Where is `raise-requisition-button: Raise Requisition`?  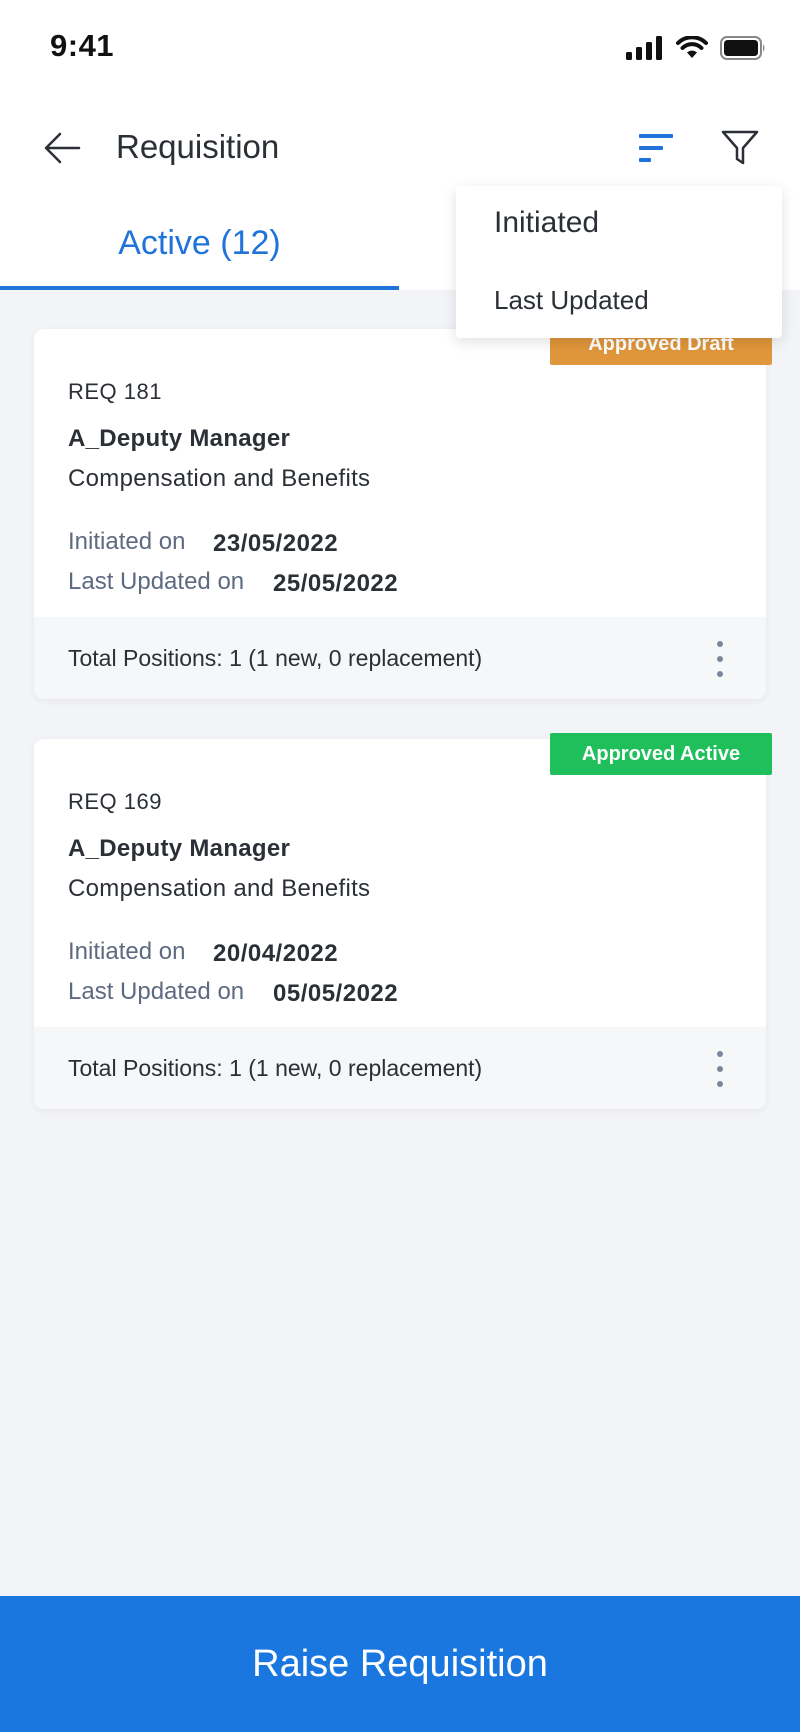
raise-requisition-button: Raise Requisition is located at coordinates (400, 1664).